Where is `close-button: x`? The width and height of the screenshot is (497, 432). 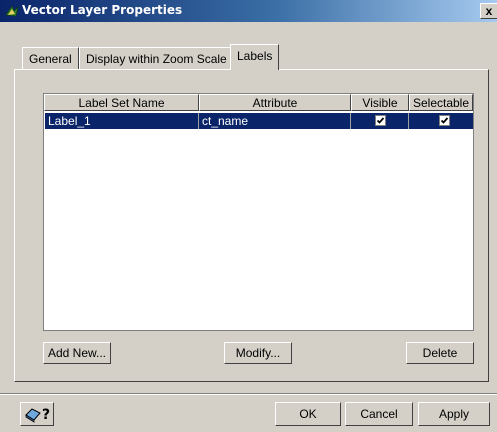
close-button: x is located at coordinates (488, 11).